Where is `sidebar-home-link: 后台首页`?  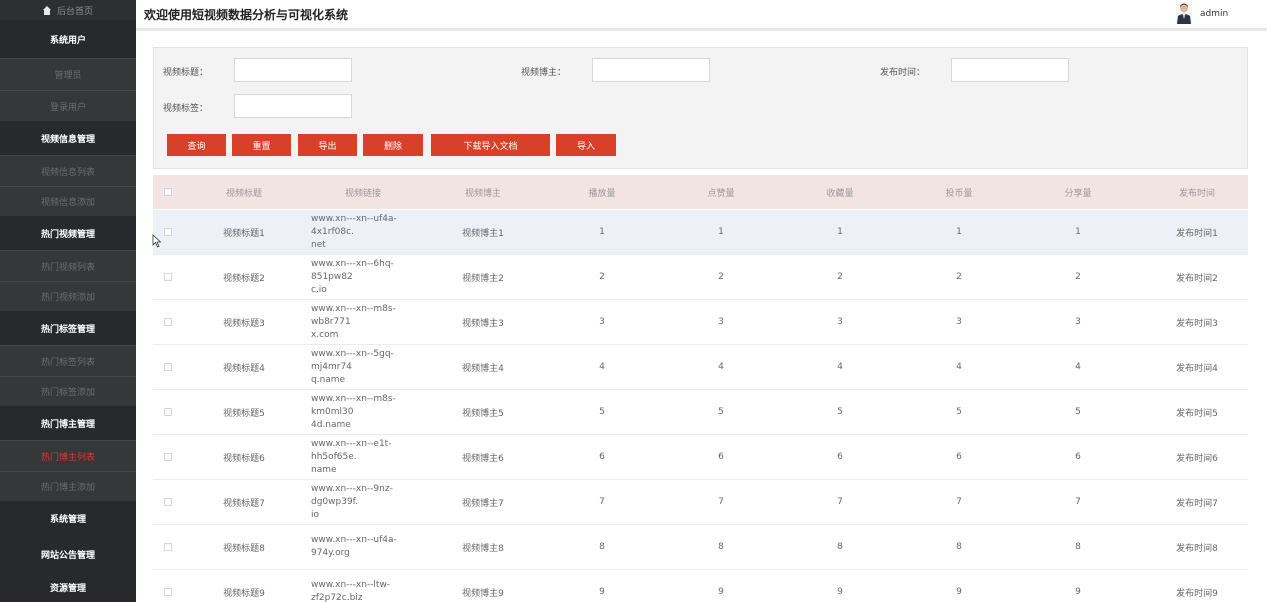
sidebar-home-link: 后台首页 is located at coordinates (68, 10).